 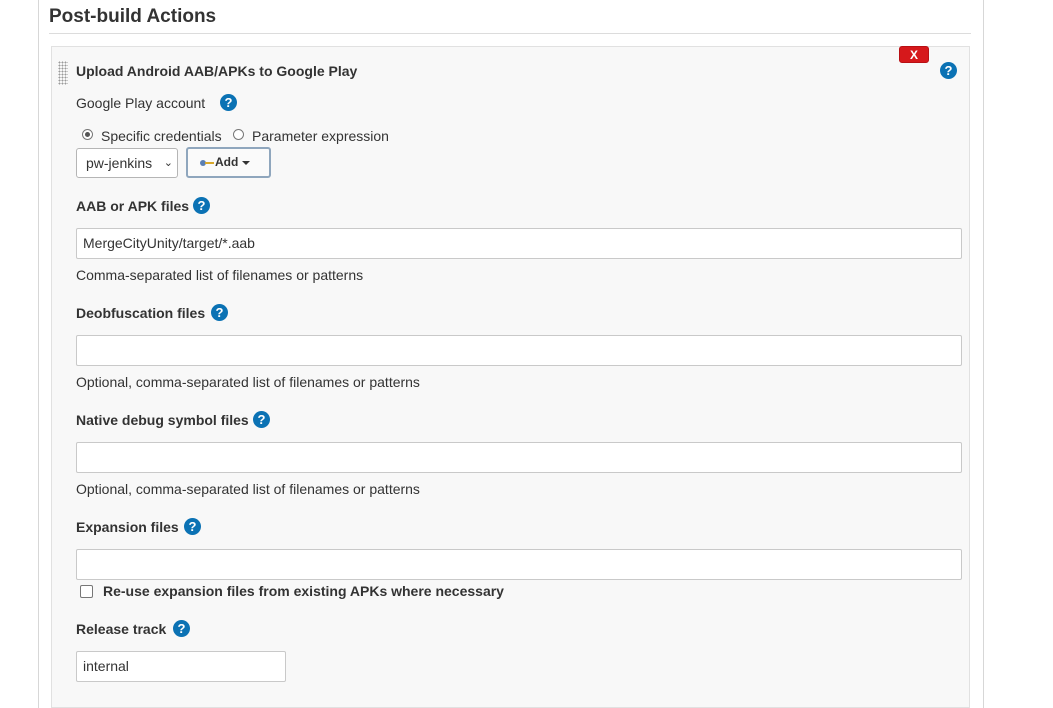 What do you see at coordinates (510, 33) in the screenshot?
I see `section-divider` at bounding box center [510, 33].